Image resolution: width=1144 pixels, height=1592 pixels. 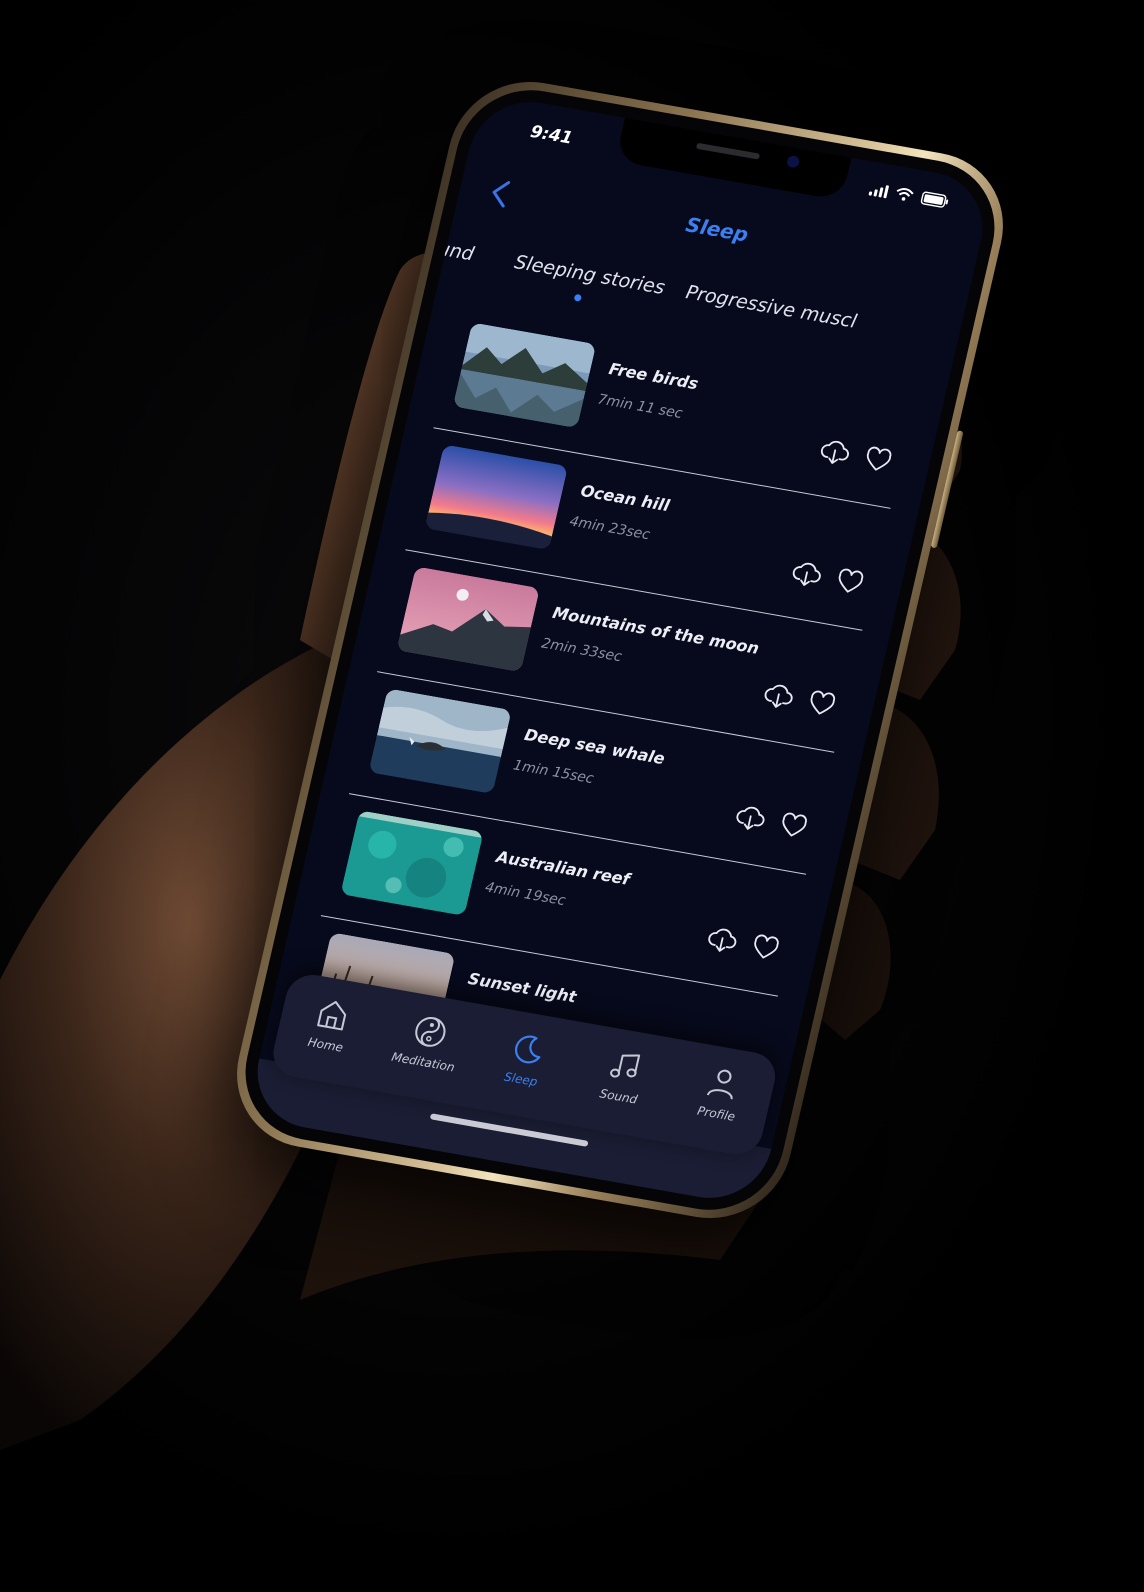 I want to click on tabbar-item-sleep: Sleep, so click(x=525, y=1059).